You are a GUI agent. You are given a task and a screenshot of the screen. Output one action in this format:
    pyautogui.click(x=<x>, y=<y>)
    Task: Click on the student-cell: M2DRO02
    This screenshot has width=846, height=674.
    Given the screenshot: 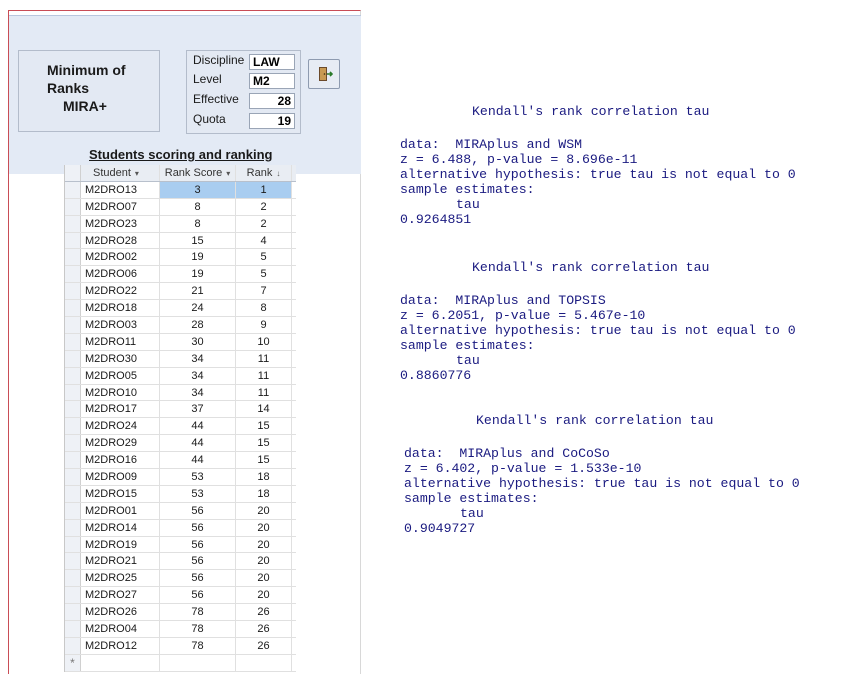 What is the action you would take?
    pyautogui.click(x=120, y=257)
    